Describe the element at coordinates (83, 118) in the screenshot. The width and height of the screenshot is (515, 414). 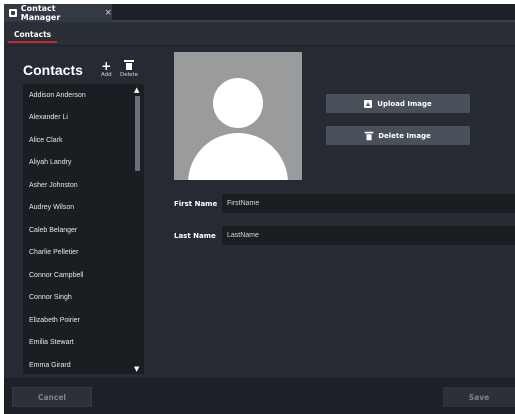
I see `contact-list-item: Alexander Li` at that location.